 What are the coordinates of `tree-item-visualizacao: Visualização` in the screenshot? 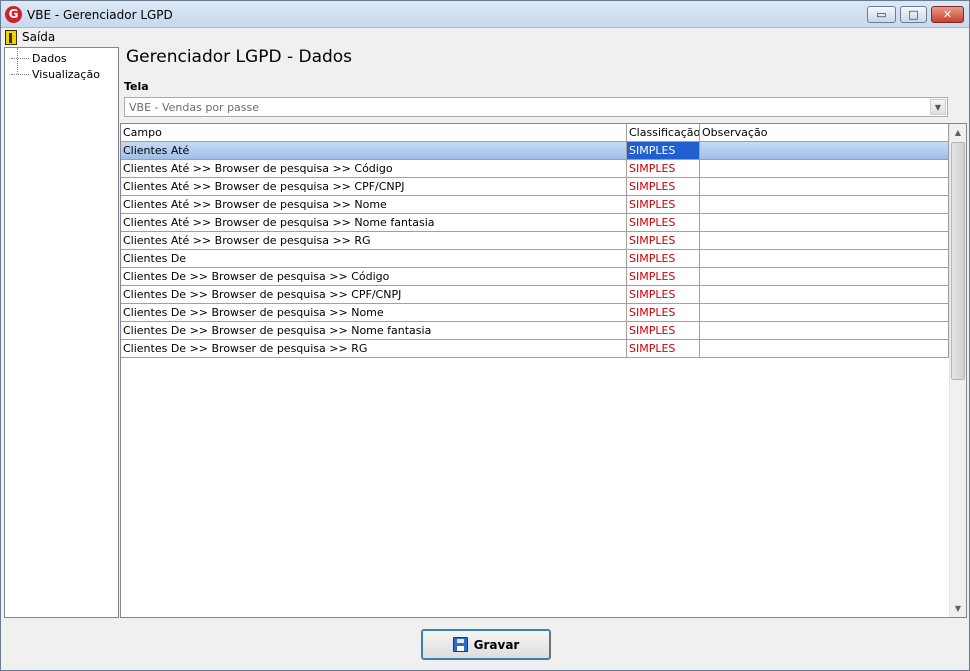 It's located at (52, 74).